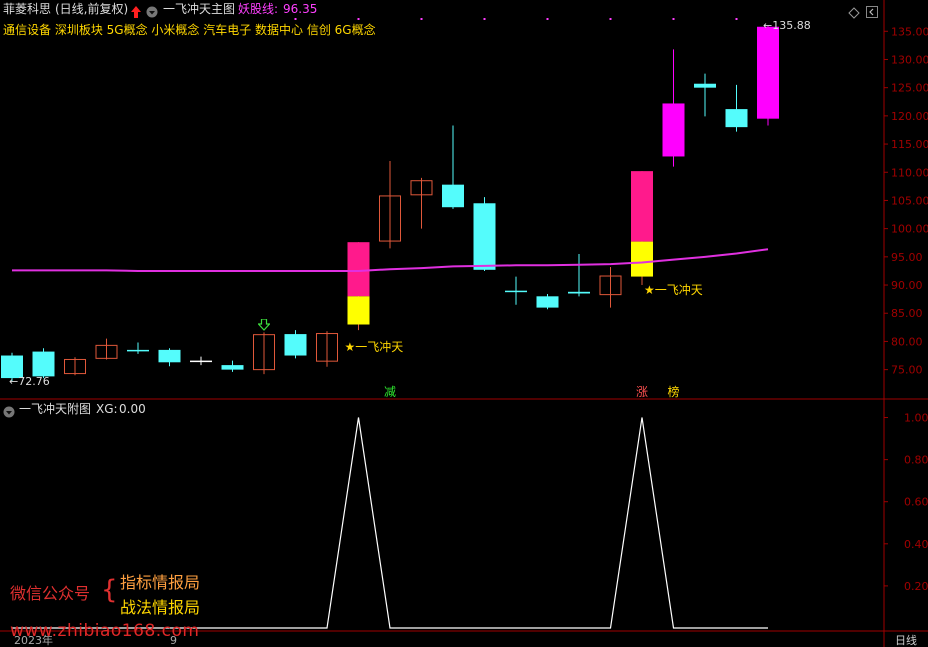 The height and width of the screenshot is (647, 928). What do you see at coordinates (916, 460) in the screenshot?
I see `xg-tick-label: 0.80` at bounding box center [916, 460].